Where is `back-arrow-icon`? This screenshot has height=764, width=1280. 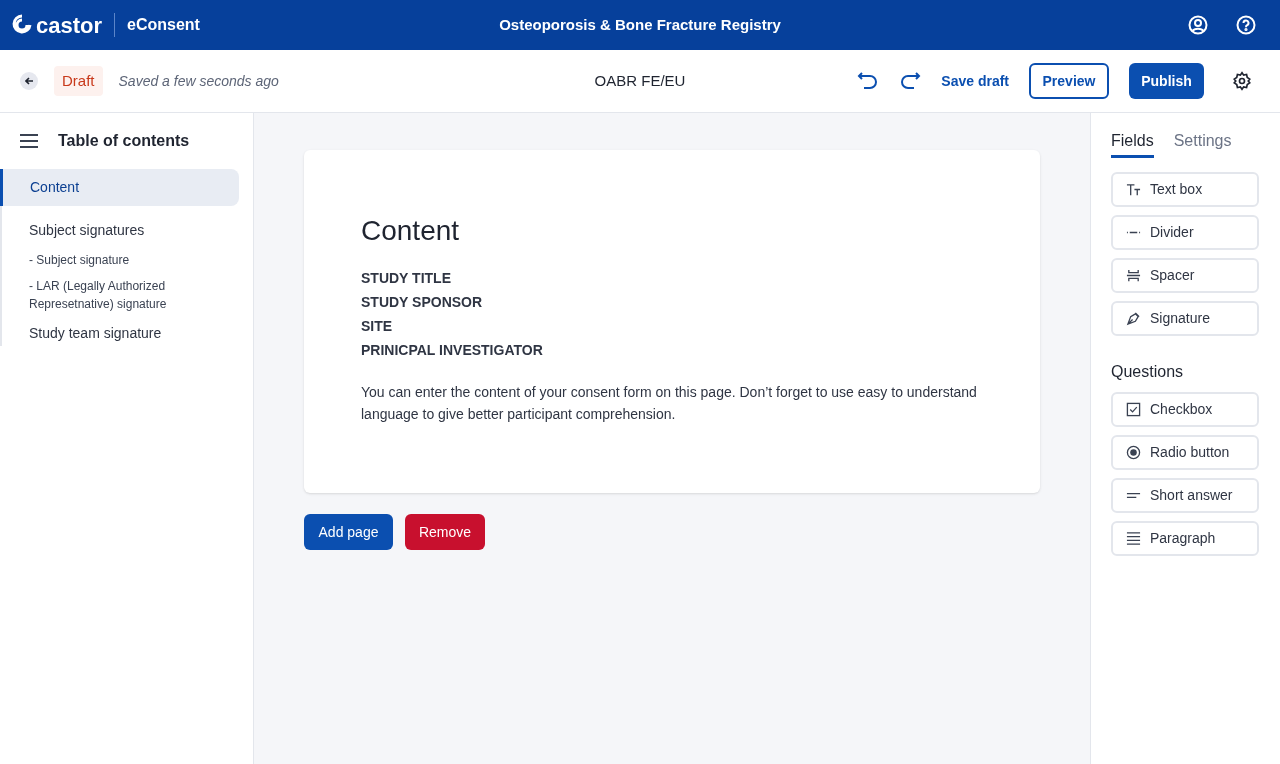
back-arrow-icon is located at coordinates (29, 81).